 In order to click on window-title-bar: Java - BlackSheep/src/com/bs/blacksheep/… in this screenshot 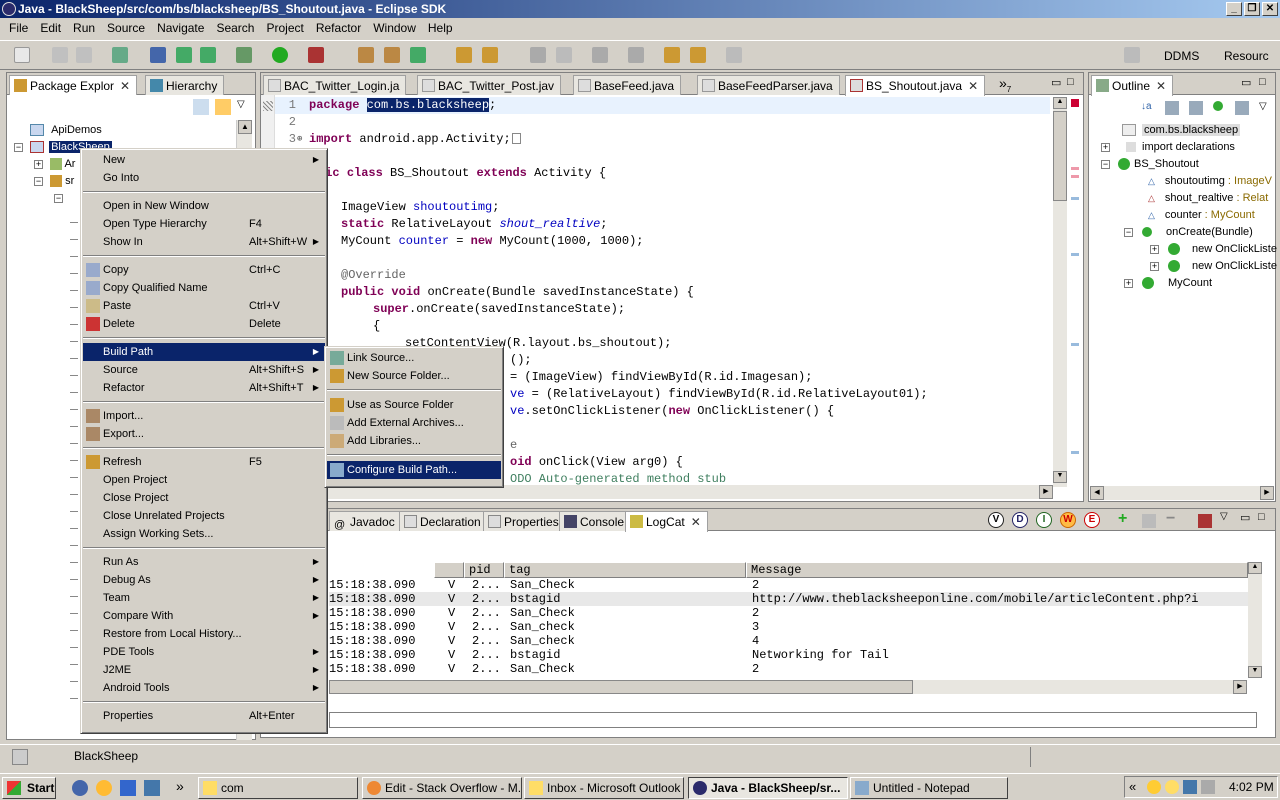, I will do `click(640, 9)`.